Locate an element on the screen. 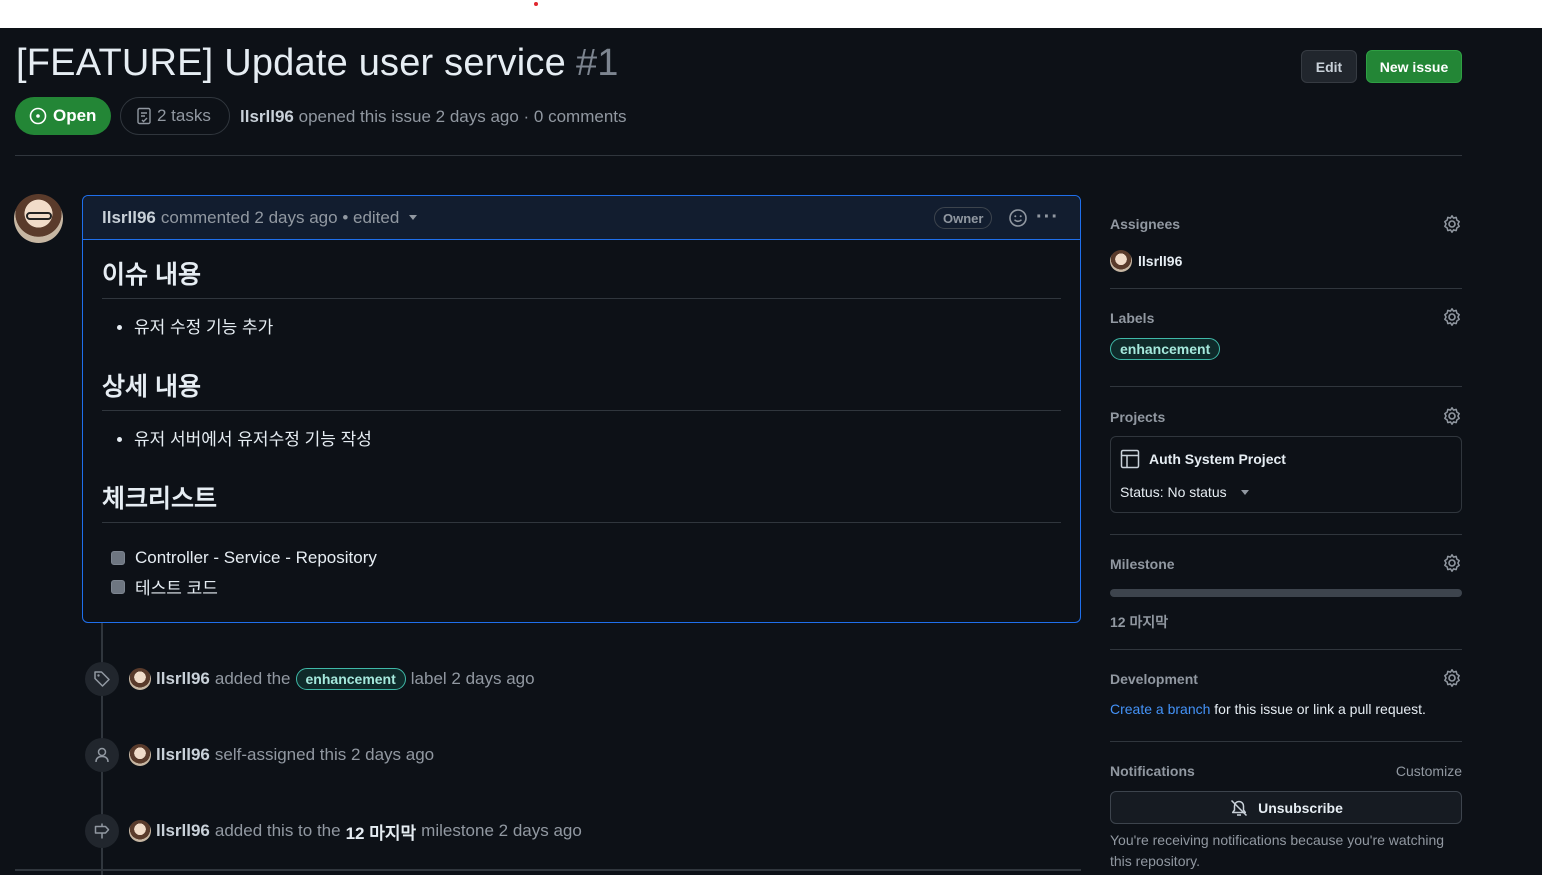 This screenshot has width=1542, height=875. person-icon is located at coordinates (102, 755).